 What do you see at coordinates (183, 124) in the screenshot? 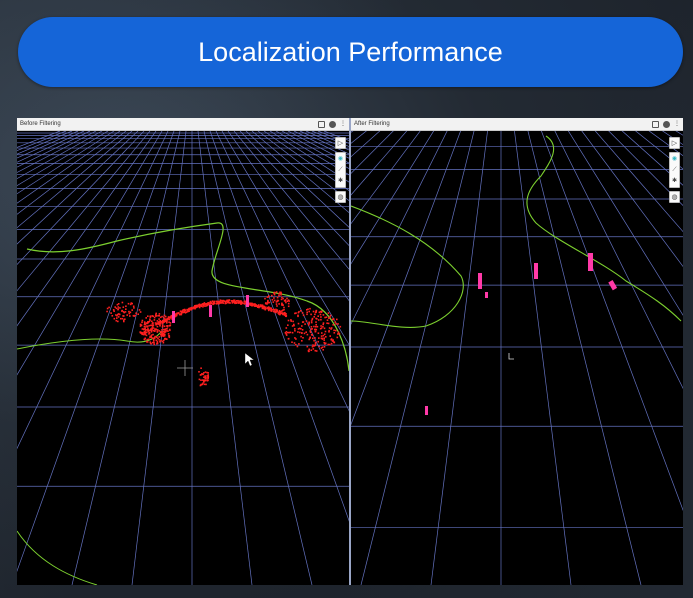
I see `viewer-titlebar: Before Filtering ⋮` at bounding box center [183, 124].